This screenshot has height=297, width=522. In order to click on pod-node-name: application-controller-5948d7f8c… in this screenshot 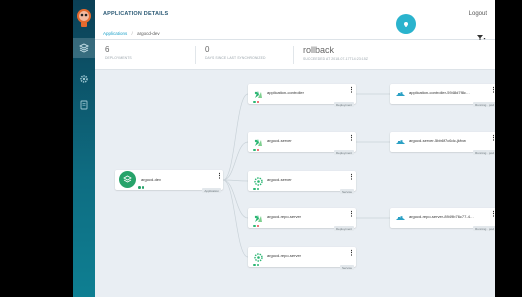, I will do `click(439, 92)`.